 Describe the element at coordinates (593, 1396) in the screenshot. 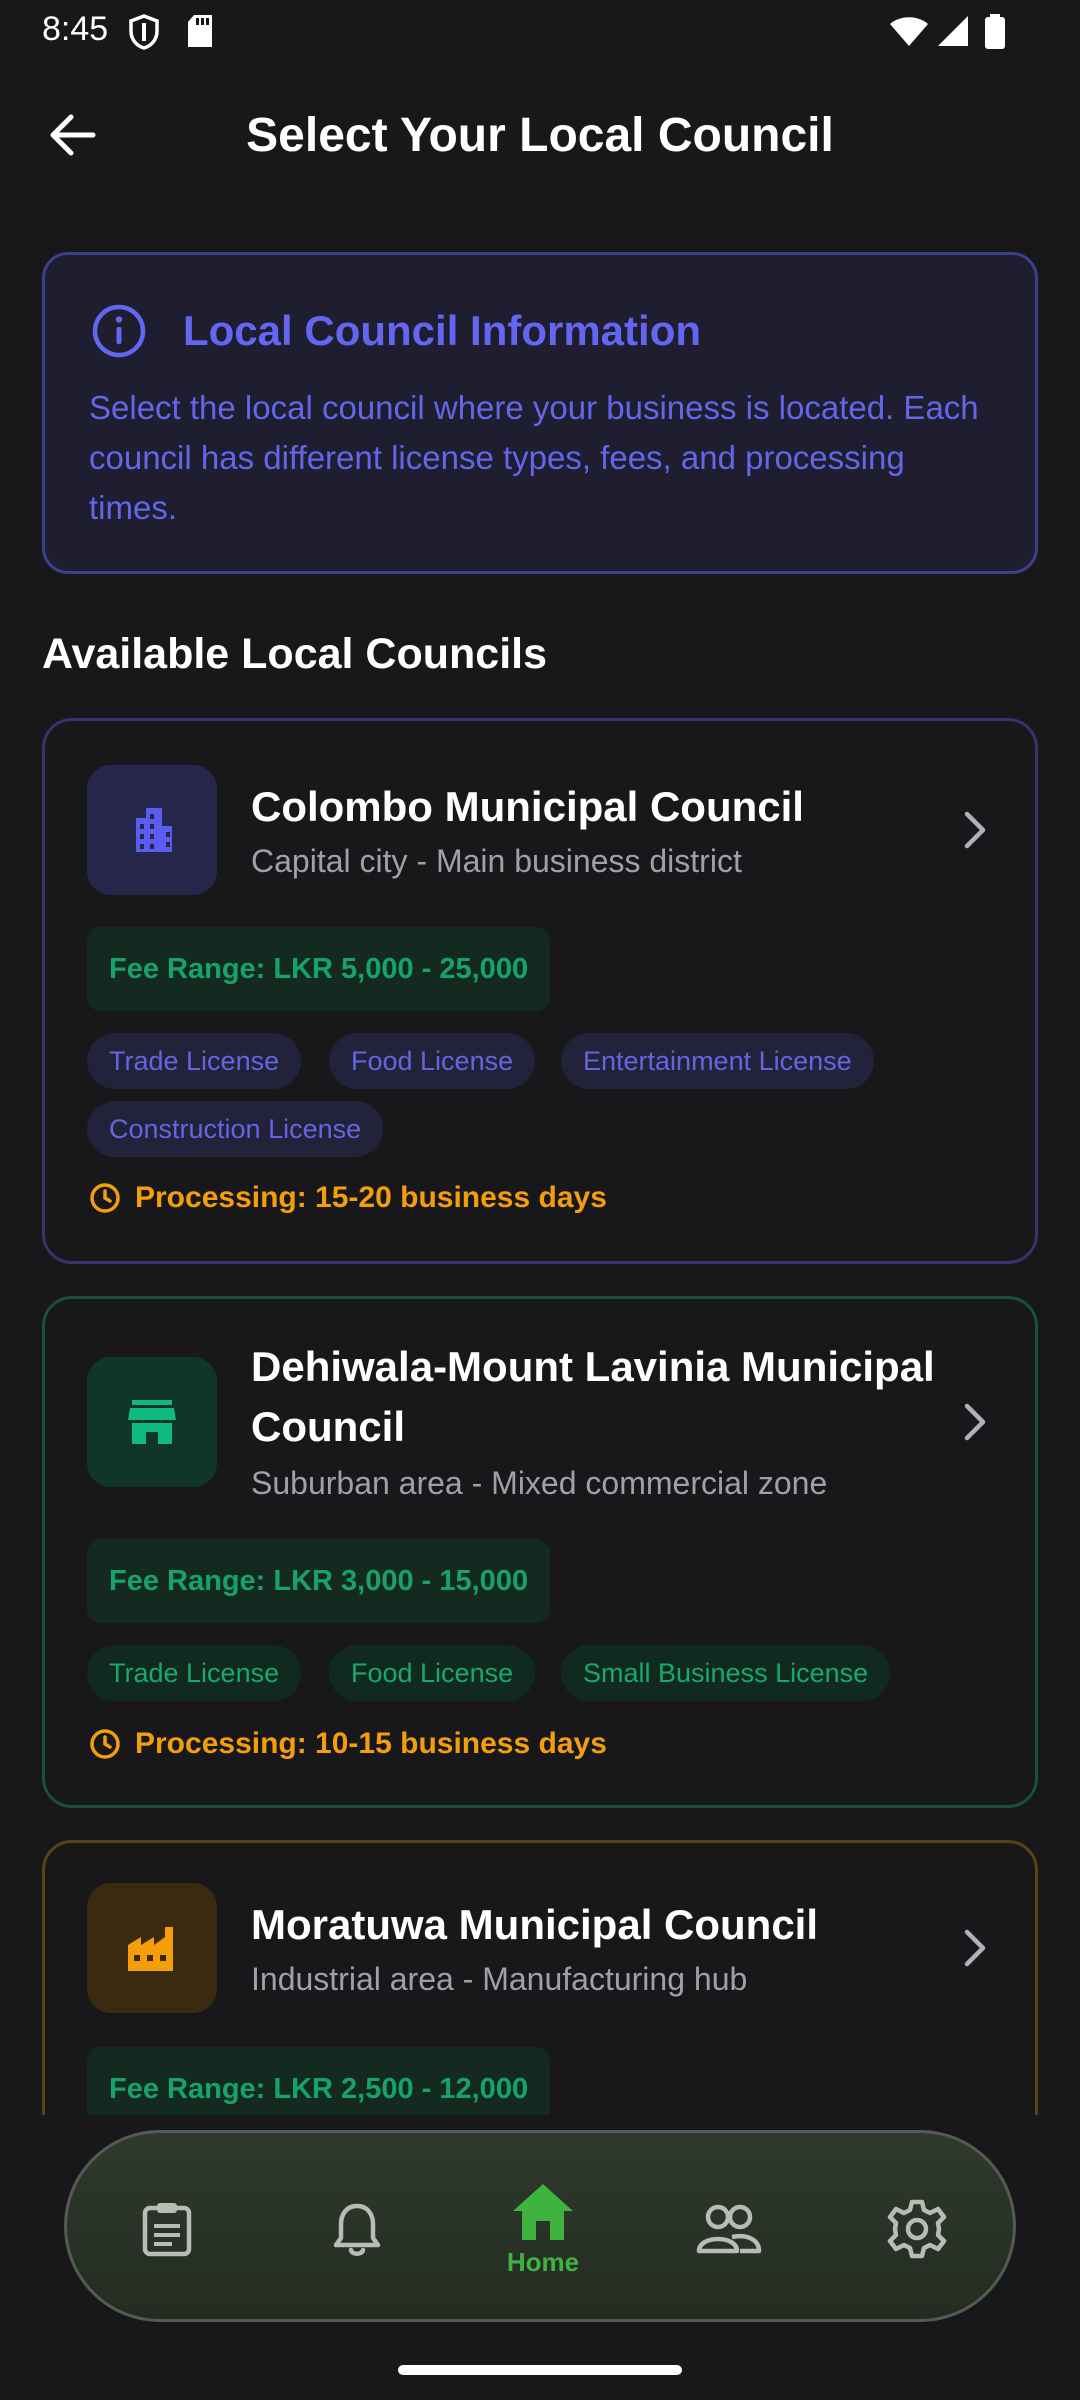

I see `council-name: Dehiwala-Mount Lavinia Municipal Council` at that location.